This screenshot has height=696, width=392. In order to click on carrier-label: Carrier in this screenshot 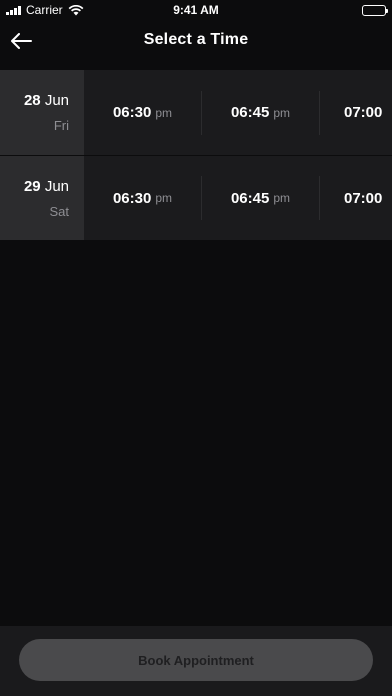, I will do `click(44, 10)`.